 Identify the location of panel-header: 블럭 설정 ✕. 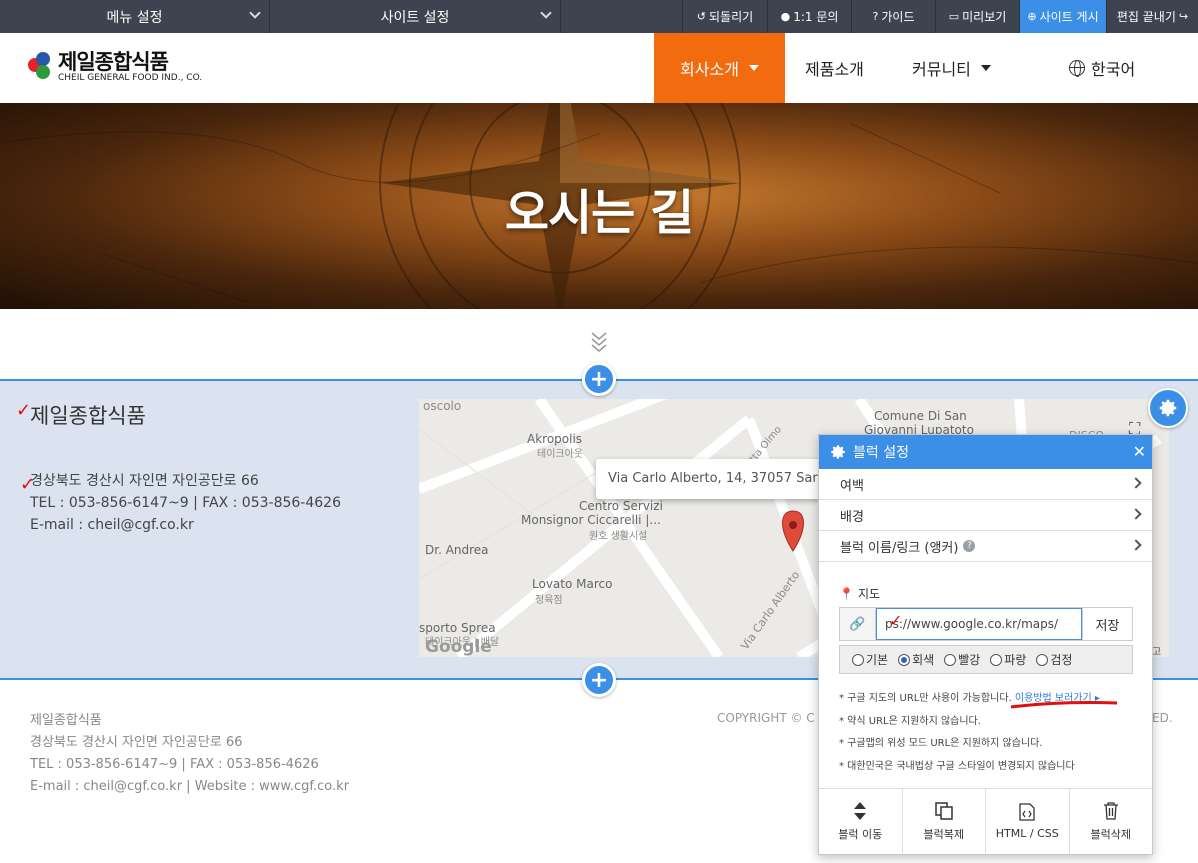
(985, 452).